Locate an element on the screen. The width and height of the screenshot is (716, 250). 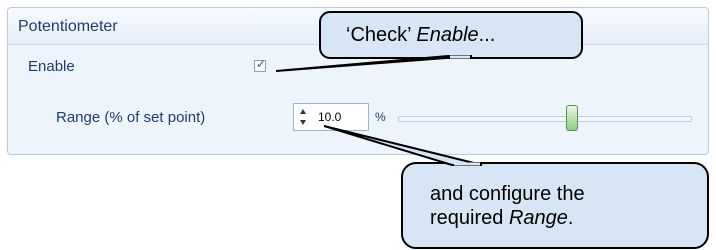
bottom-callout-text: and configure the required Range. is located at coordinates (507, 206).